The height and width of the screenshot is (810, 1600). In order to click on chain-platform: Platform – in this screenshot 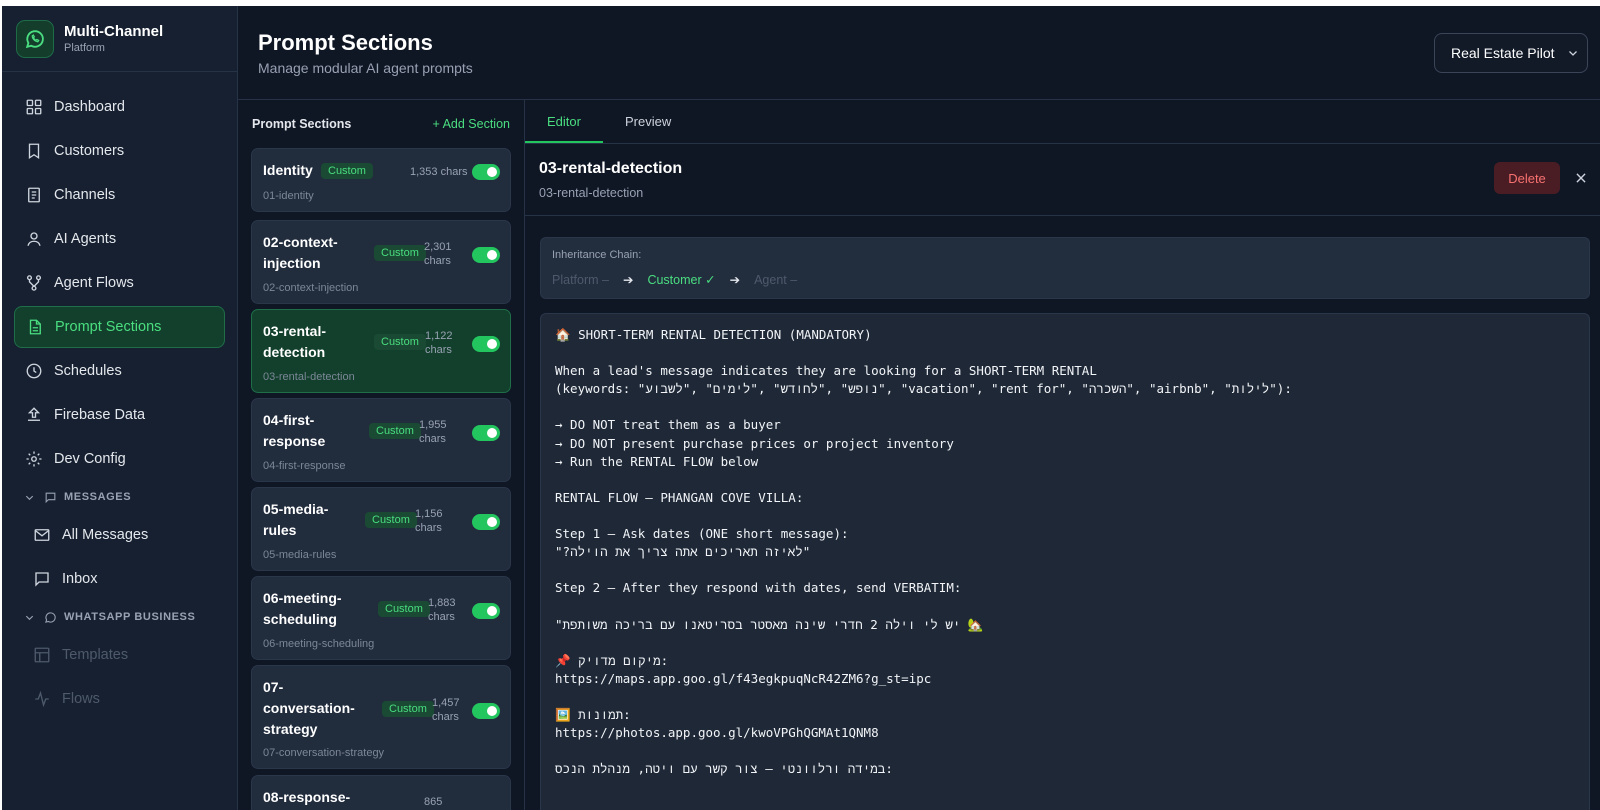, I will do `click(580, 279)`.